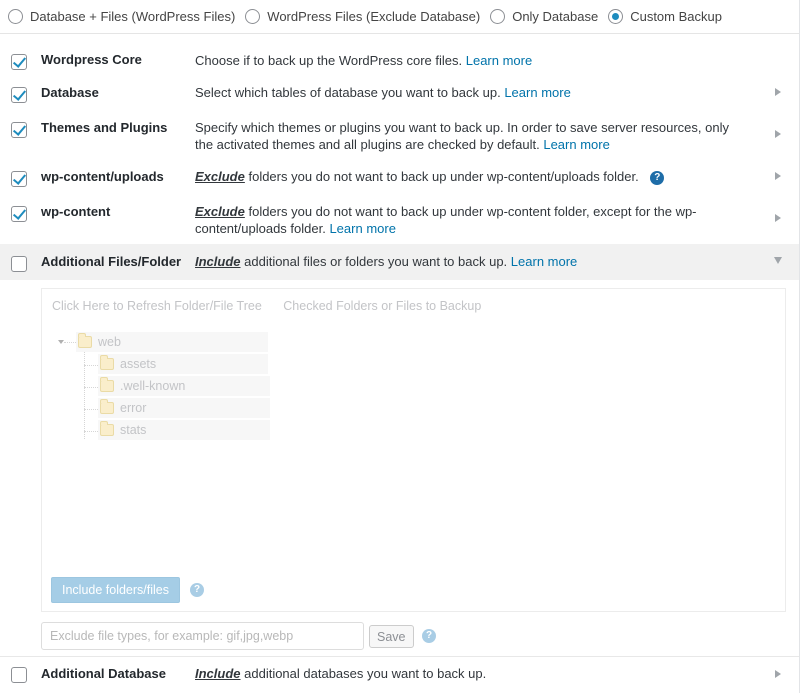 This screenshot has height=693, width=800. Describe the element at coordinates (184, 430) in the screenshot. I see `tree-node: stats` at that location.